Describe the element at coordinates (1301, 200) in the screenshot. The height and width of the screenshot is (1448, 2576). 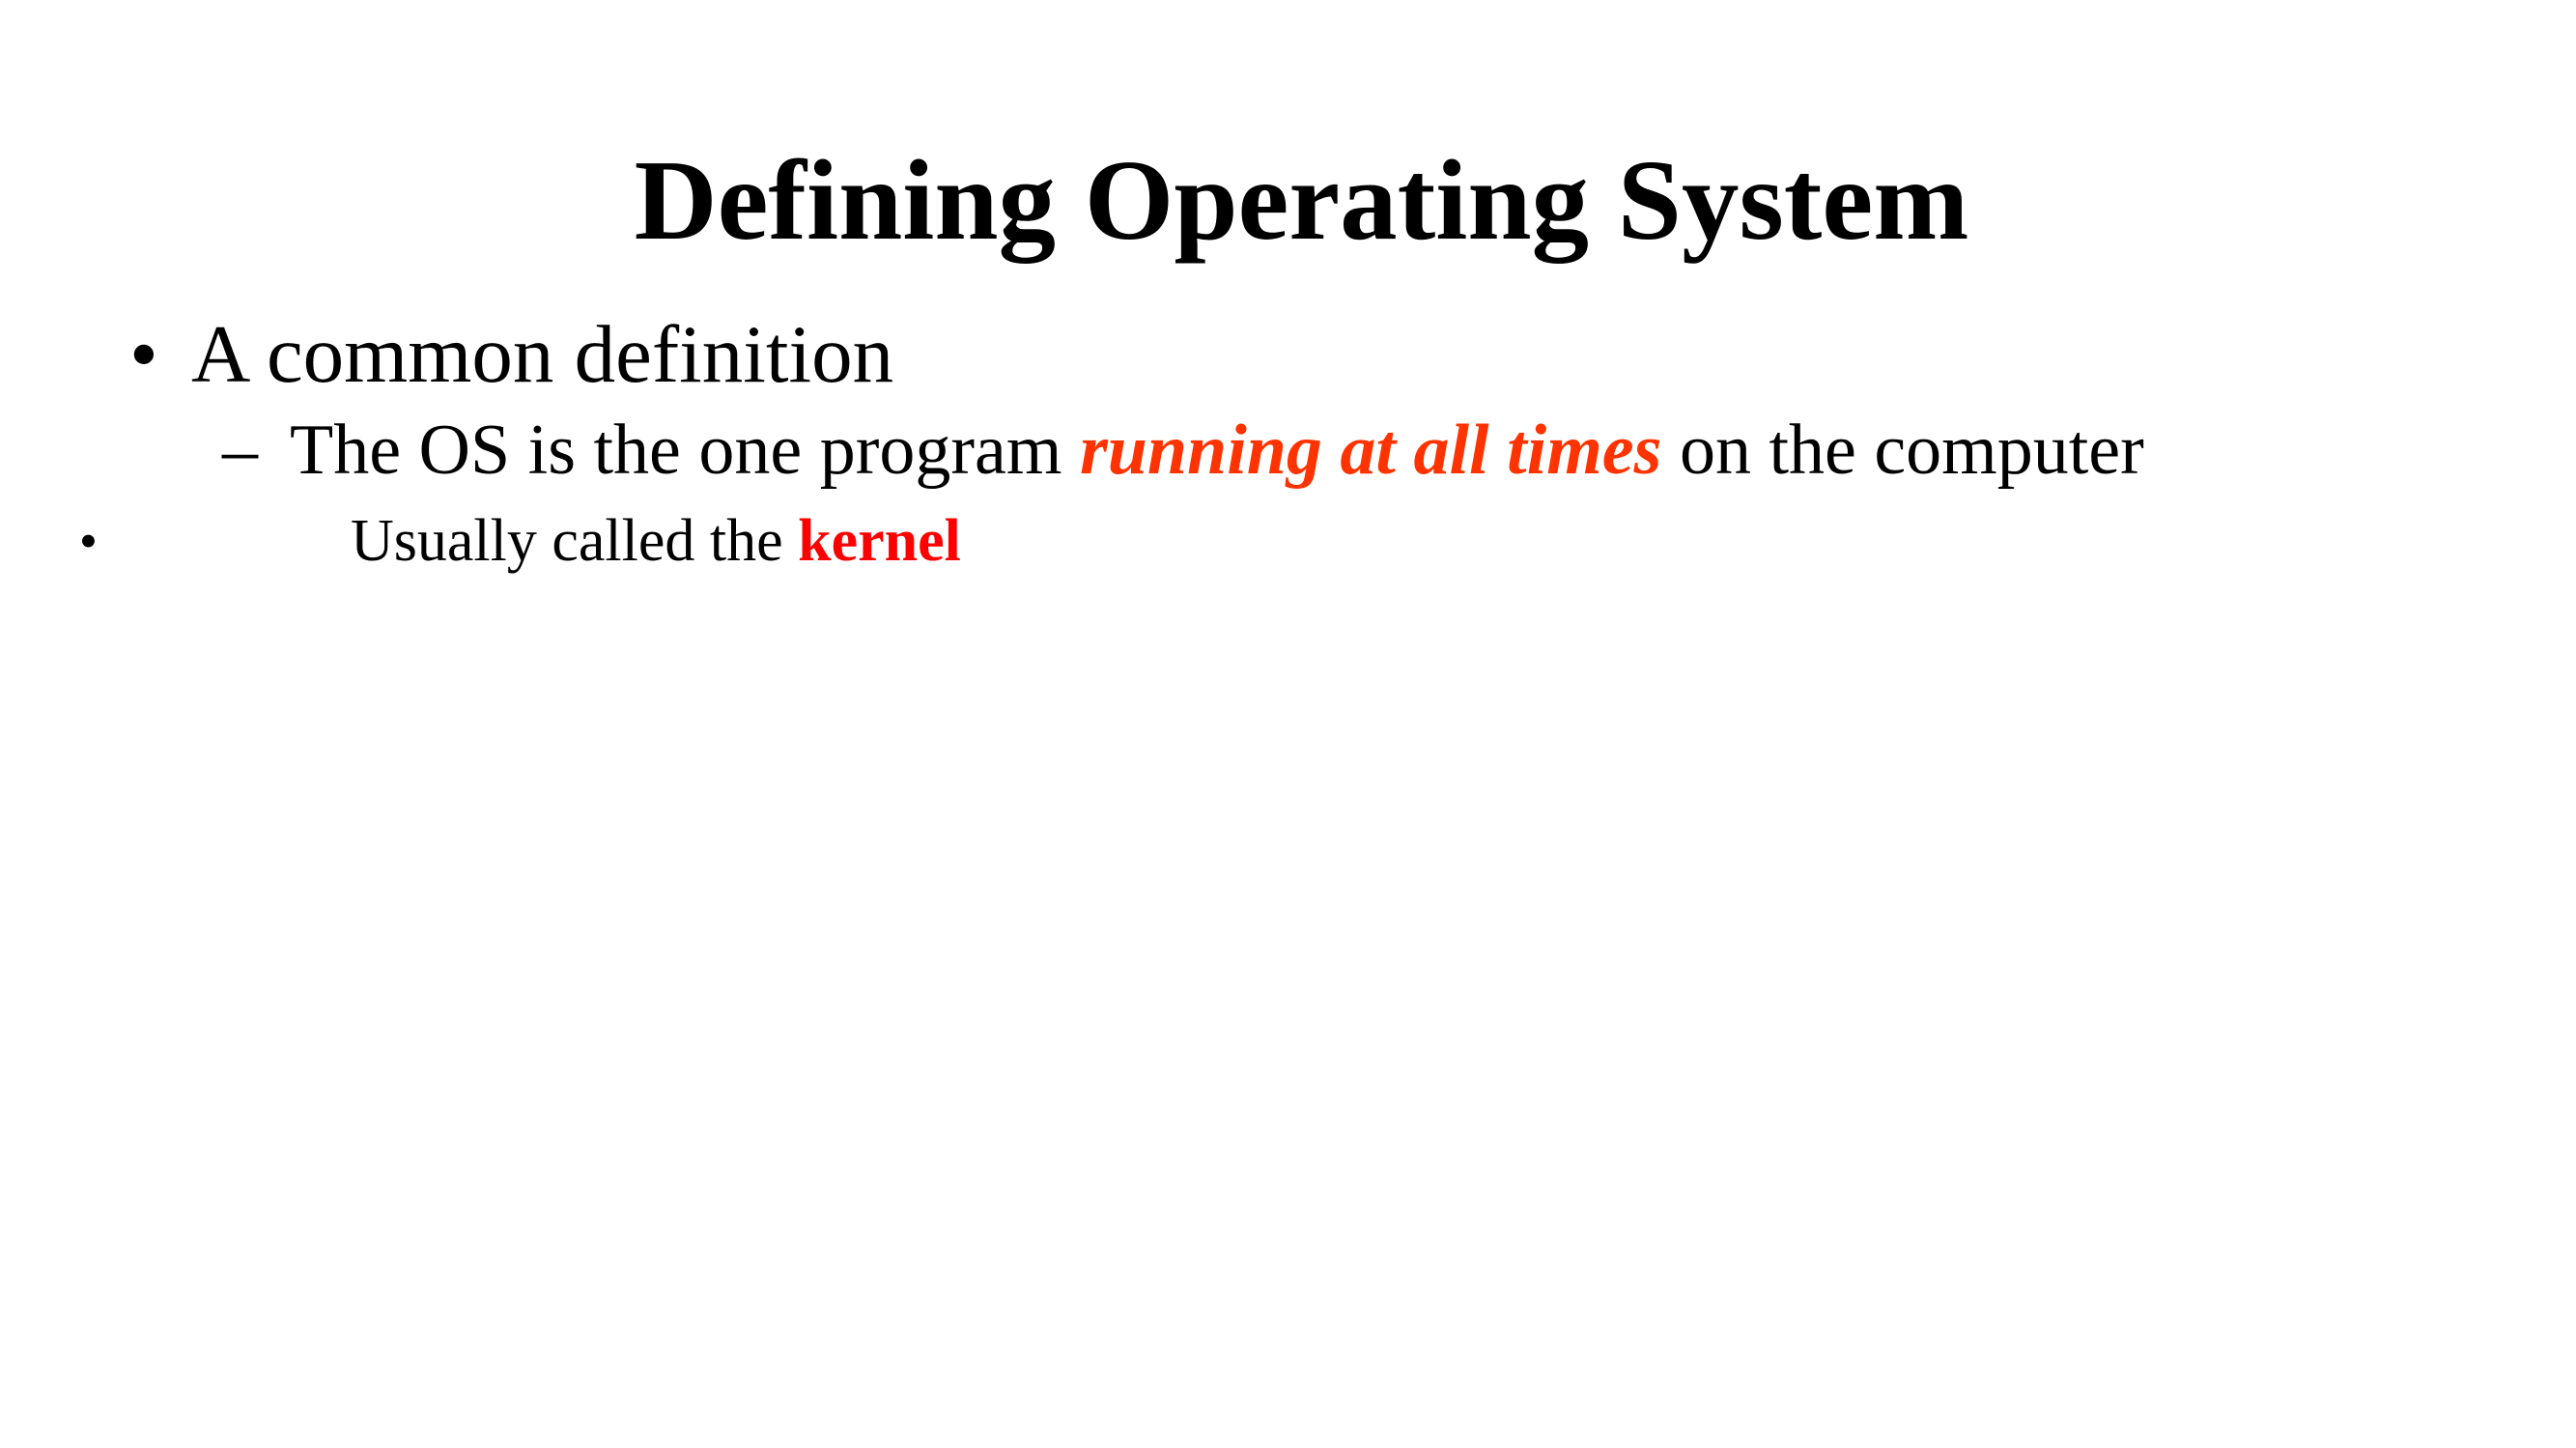
I see `slide-title: Defining Operating System` at that location.